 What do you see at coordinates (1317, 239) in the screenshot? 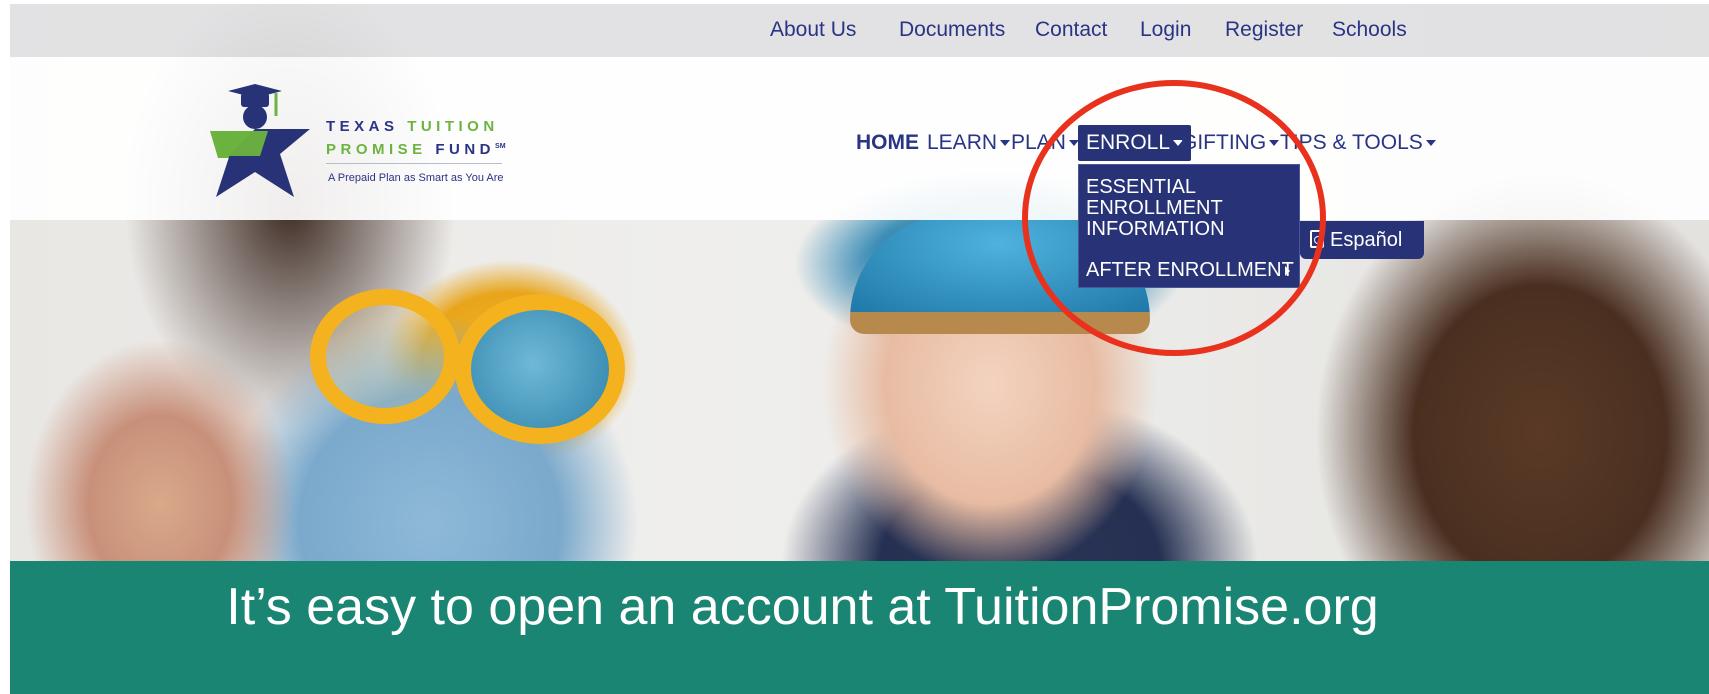
I see `pdf-icon` at bounding box center [1317, 239].